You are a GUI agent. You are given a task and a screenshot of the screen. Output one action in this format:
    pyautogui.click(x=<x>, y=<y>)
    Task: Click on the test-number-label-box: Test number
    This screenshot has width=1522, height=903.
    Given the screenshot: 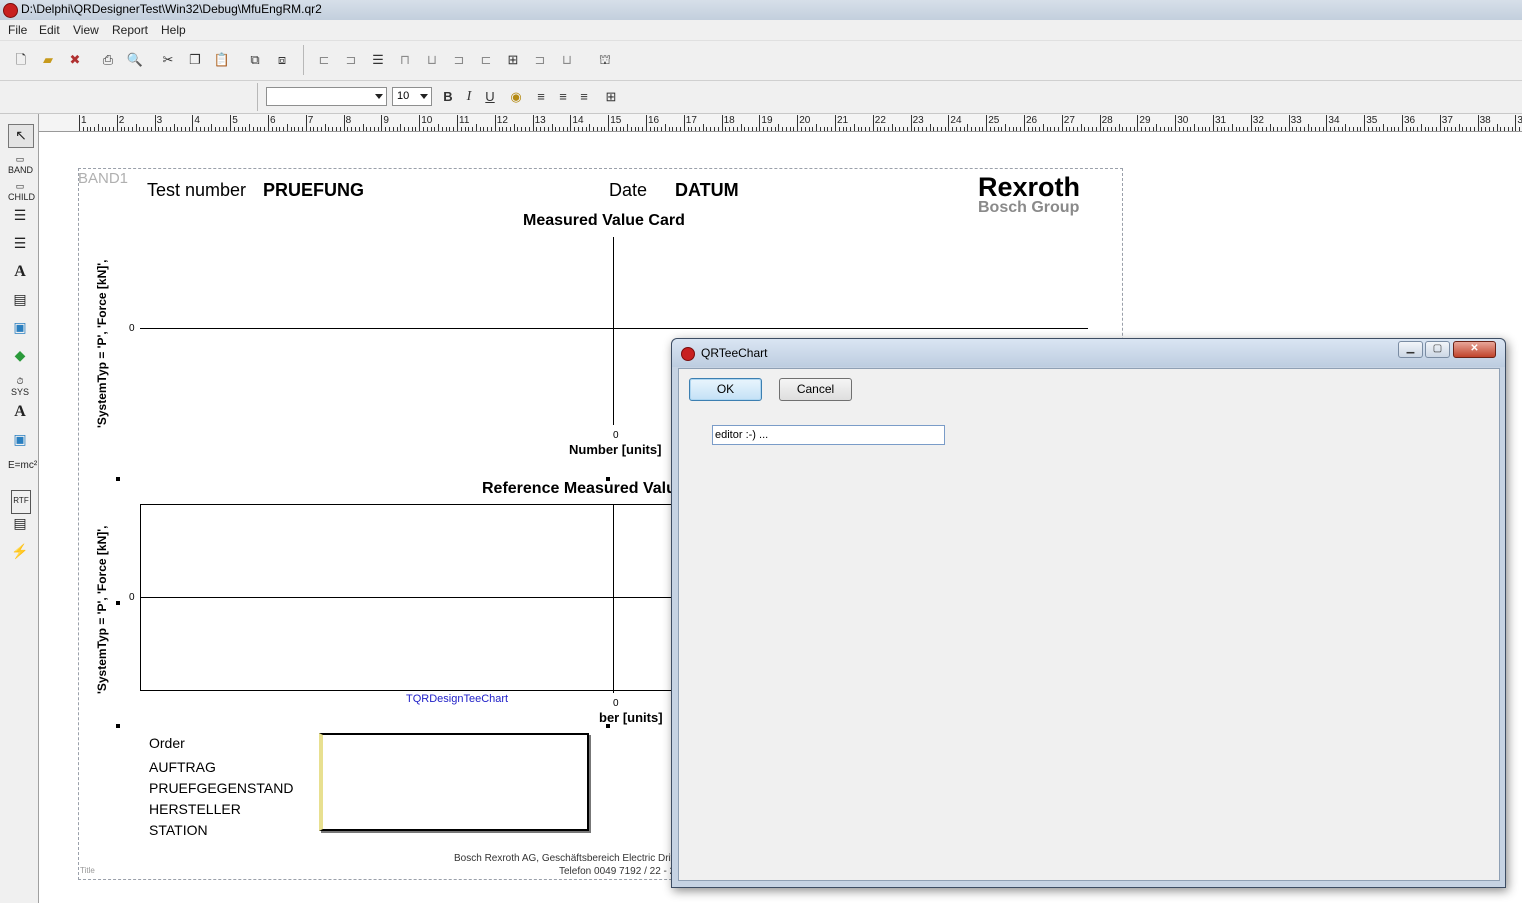 What is the action you would take?
    pyautogui.click(x=199, y=190)
    